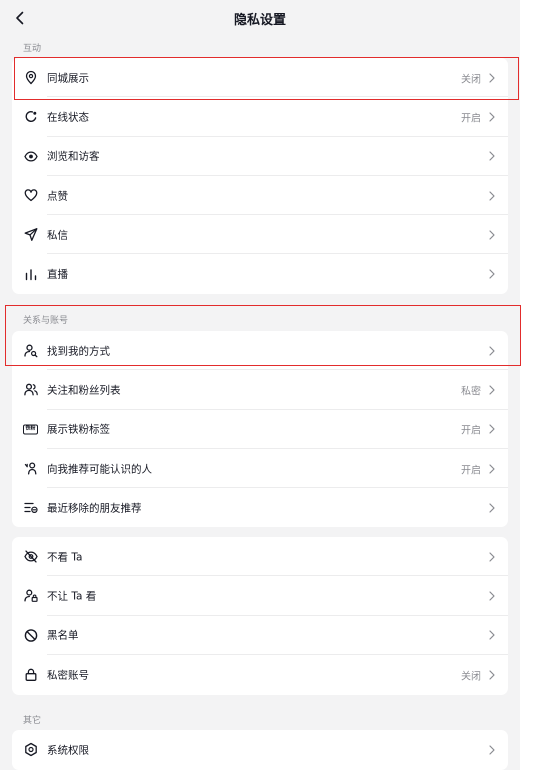  I want to click on fan-badge-icon: 铁粉, so click(30, 429).